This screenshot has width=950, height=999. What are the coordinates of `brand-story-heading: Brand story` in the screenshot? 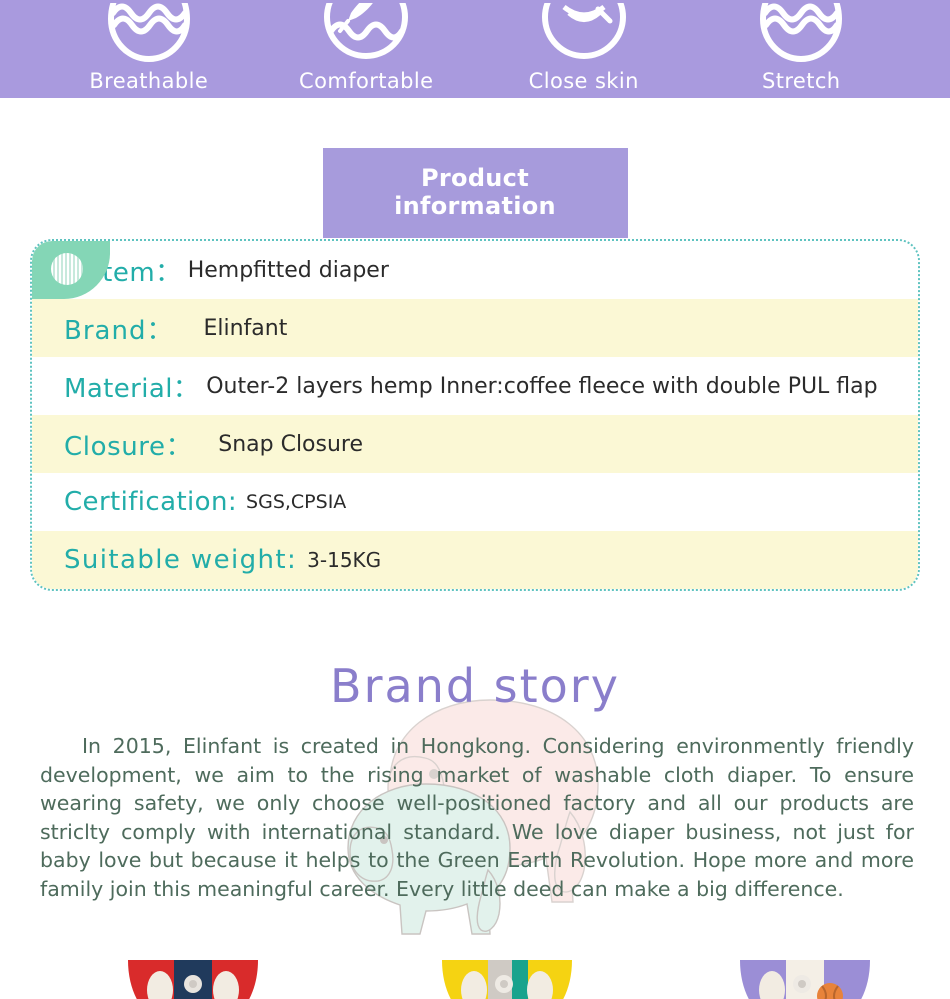 It's located at (475, 686).